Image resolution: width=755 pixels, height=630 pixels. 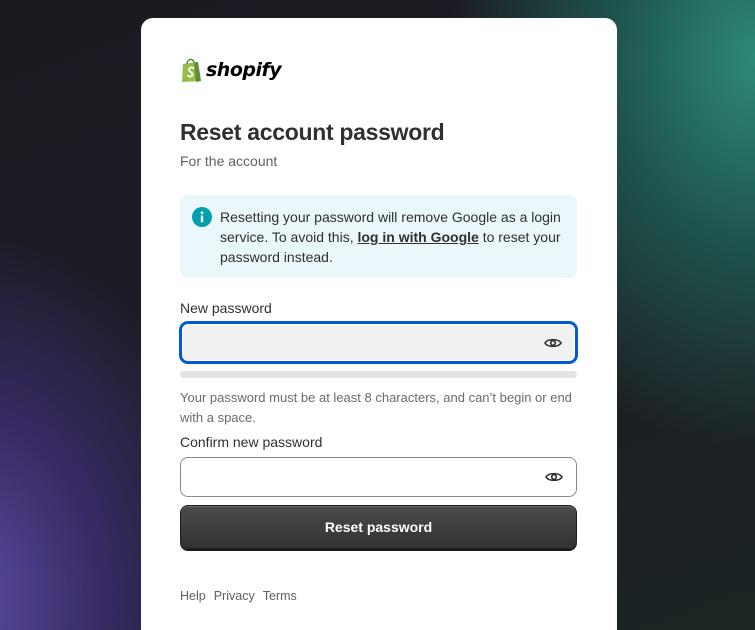 What do you see at coordinates (244, 70) in the screenshot?
I see `logo-wordmark: shopify` at bounding box center [244, 70].